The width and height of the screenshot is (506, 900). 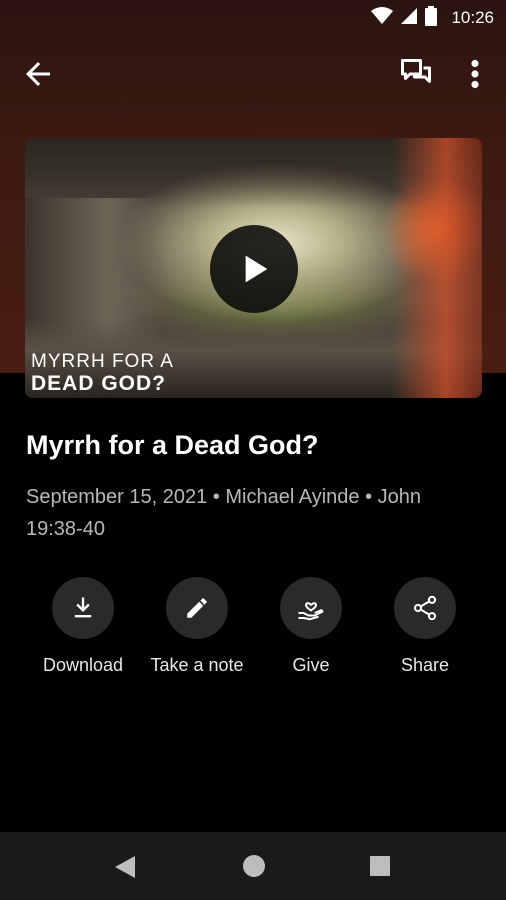 I want to click on arrow-left-icon, so click(x=38, y=74).